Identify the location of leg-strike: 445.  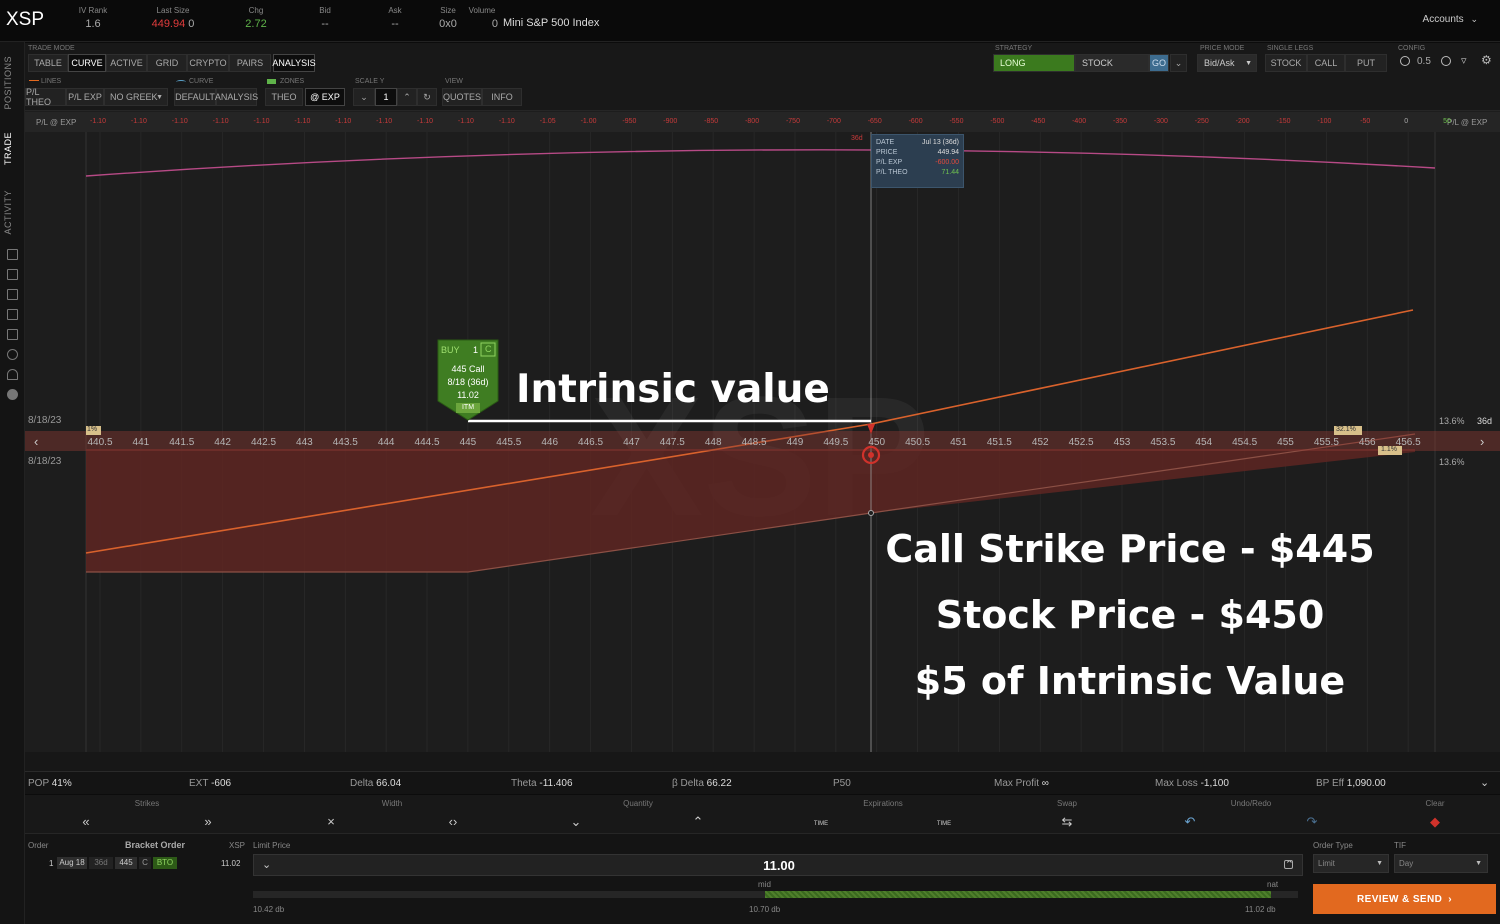
(126, 863).